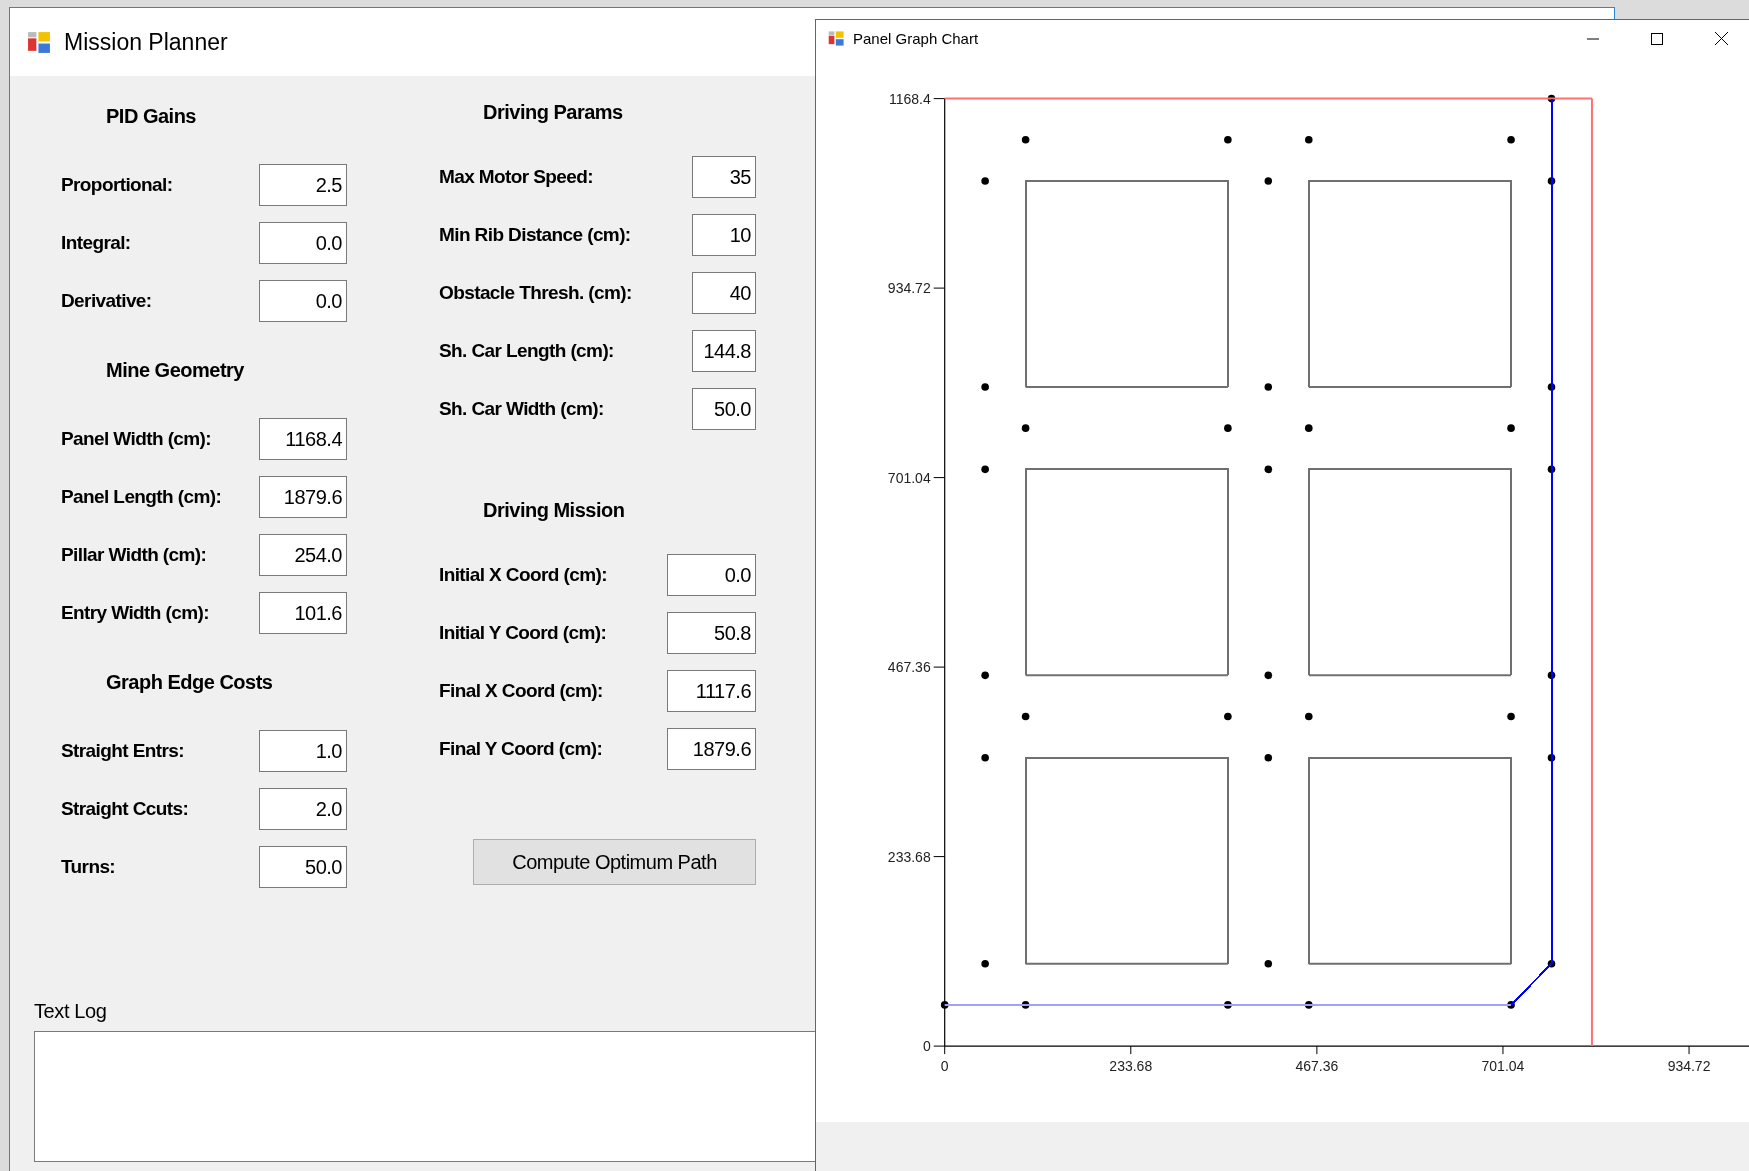 The width and height of the screenshot is (1749, 1171). Describe the element at coordinates (909, 98) in the screenshot. I see `axis-label: 1168.4` at that location.